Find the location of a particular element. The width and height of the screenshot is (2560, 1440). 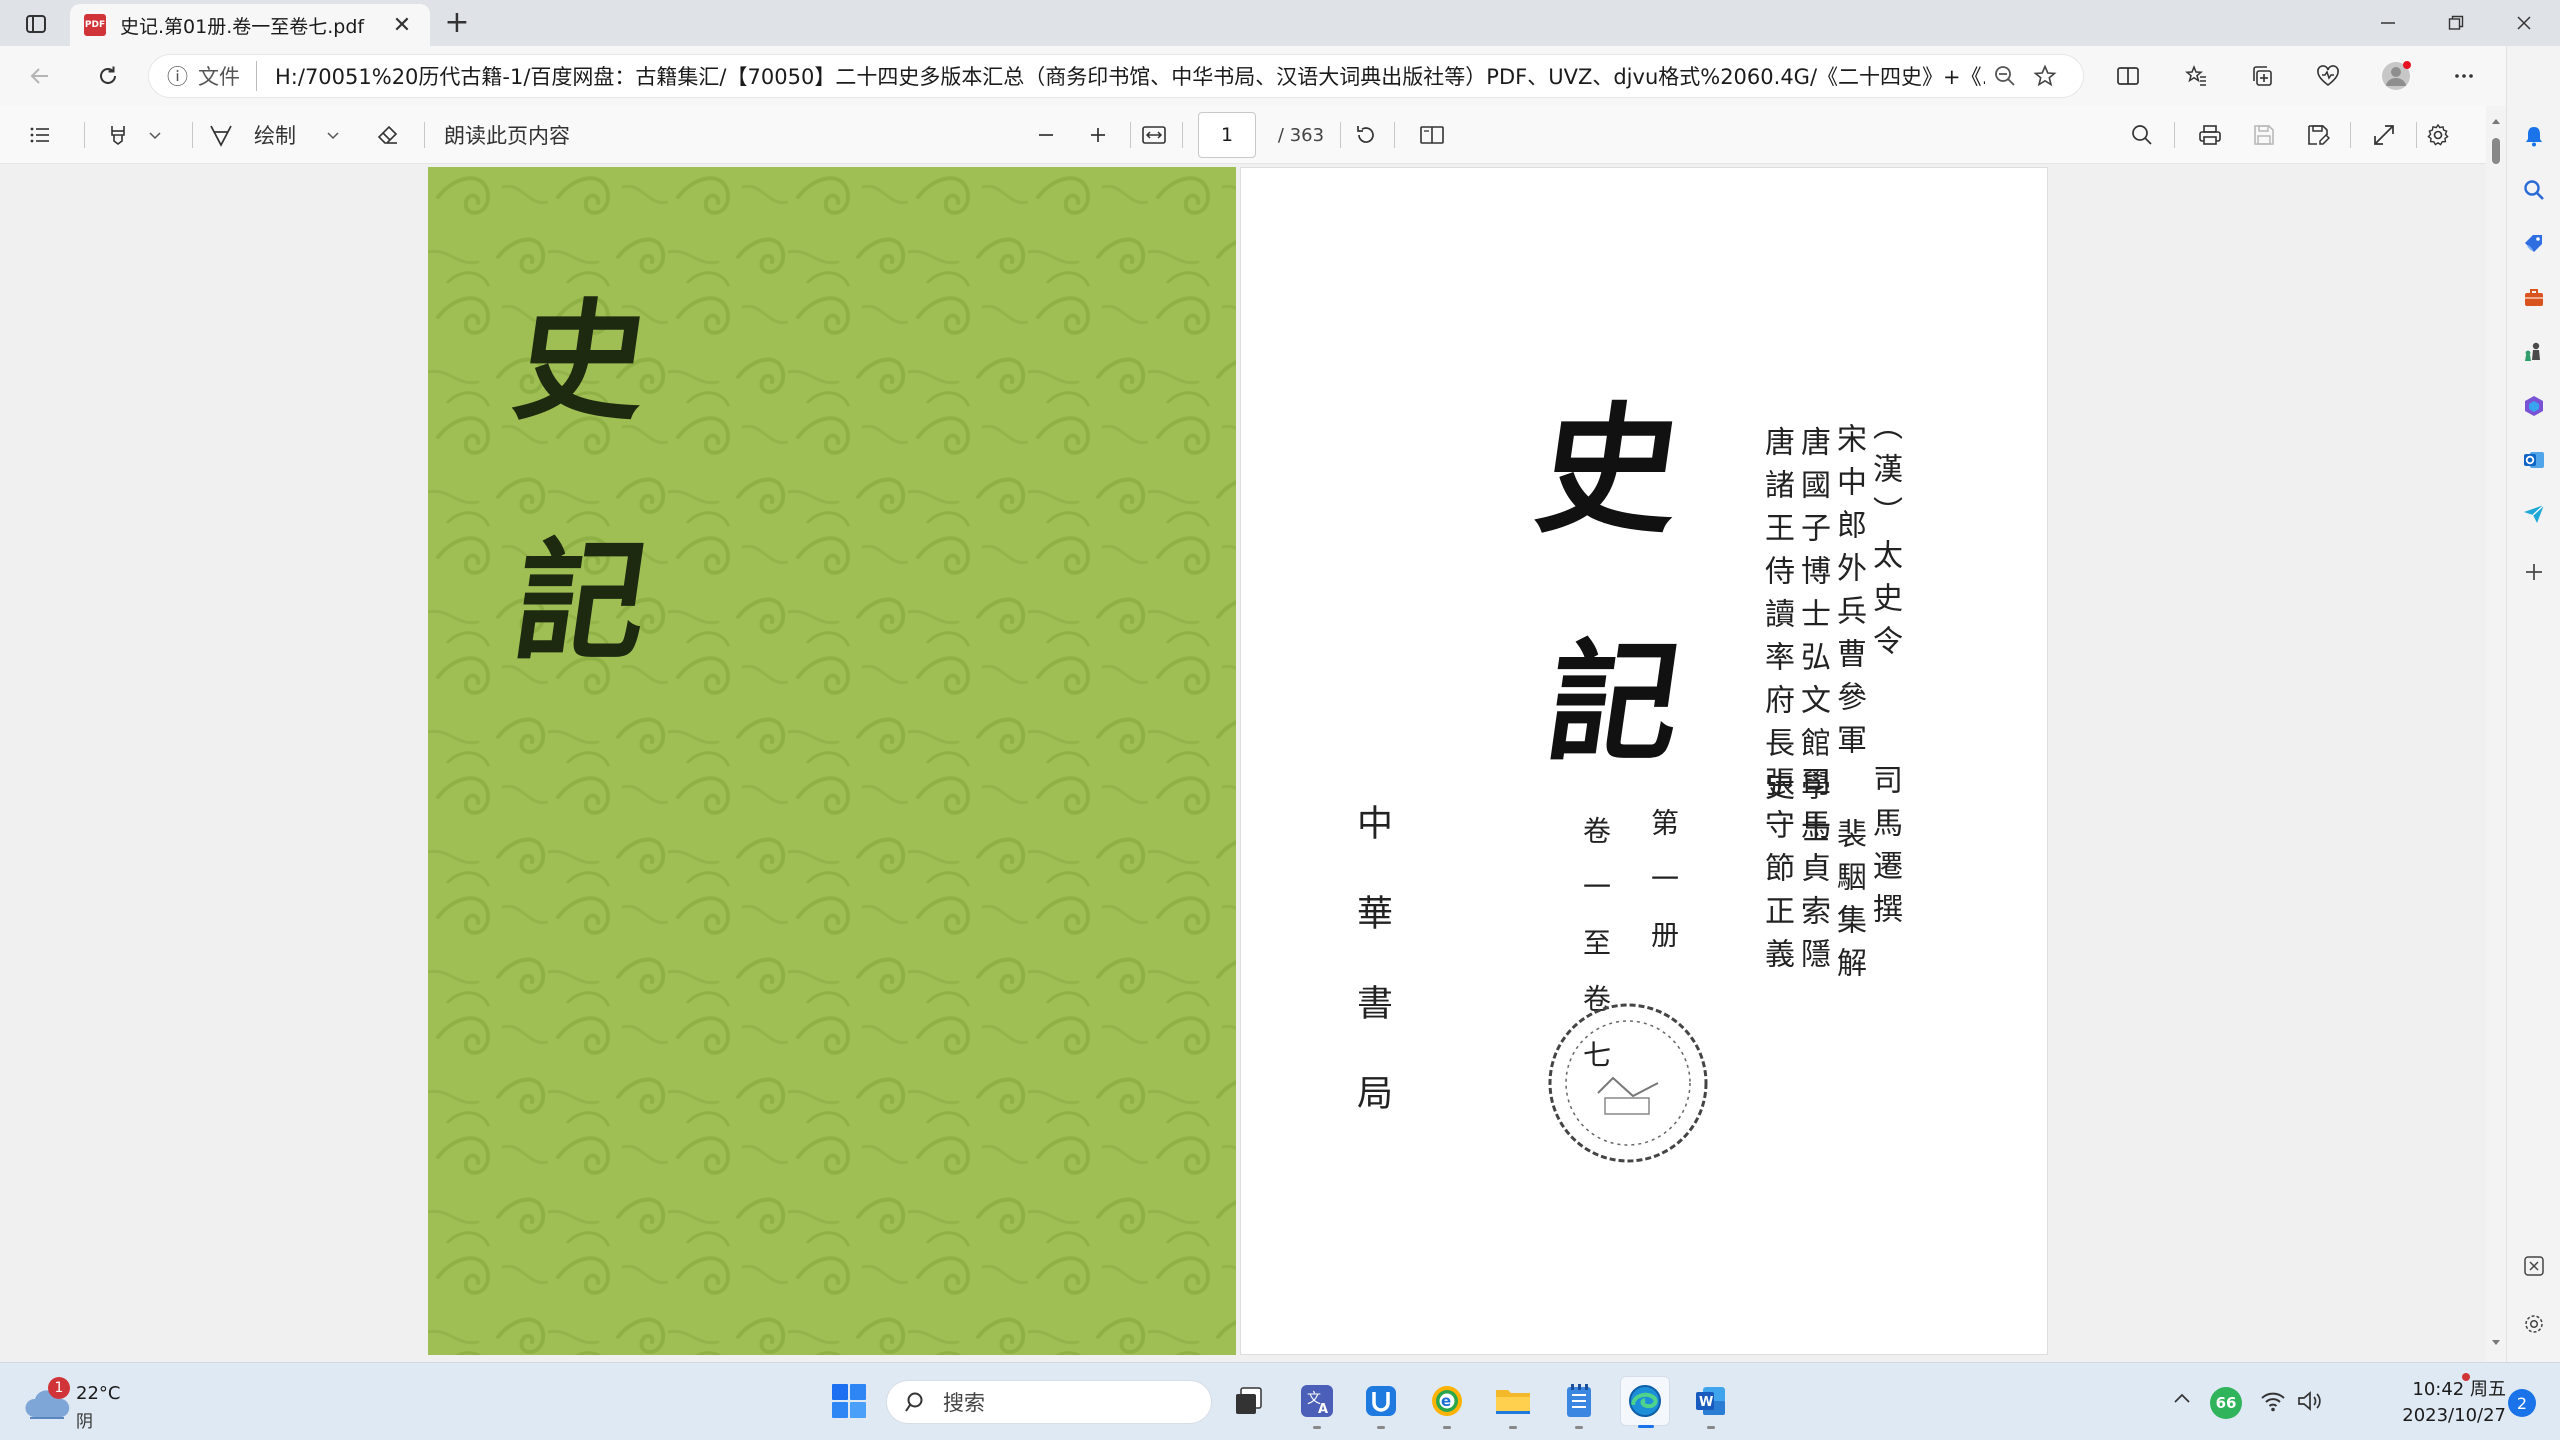

notifications-bell-icon is located at coordinates (2534, 136).